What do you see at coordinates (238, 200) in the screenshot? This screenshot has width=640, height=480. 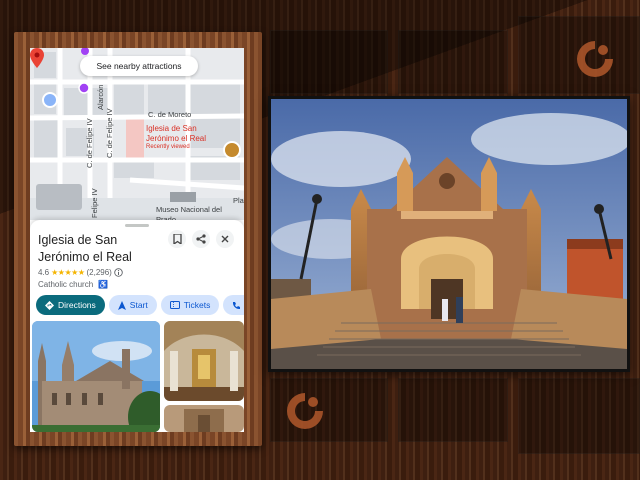 I see `street-label: Pla` at bounding box center [238, 200].